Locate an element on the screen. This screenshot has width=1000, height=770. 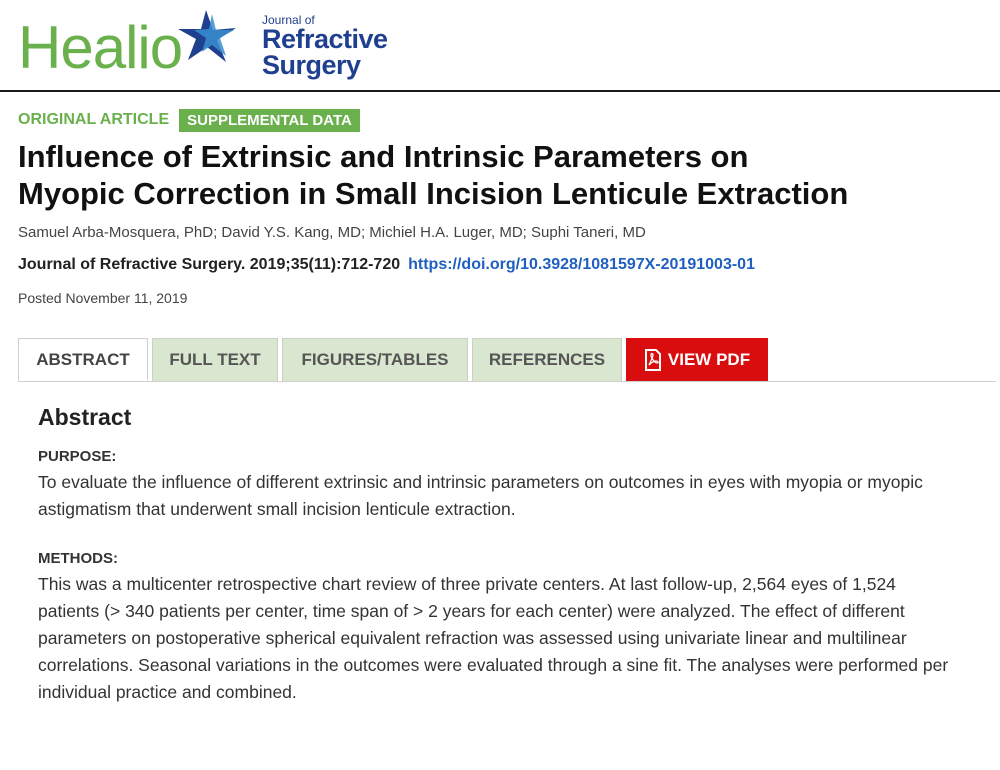
journal-name-line1: Refractive is located at coordinates (325, 39).